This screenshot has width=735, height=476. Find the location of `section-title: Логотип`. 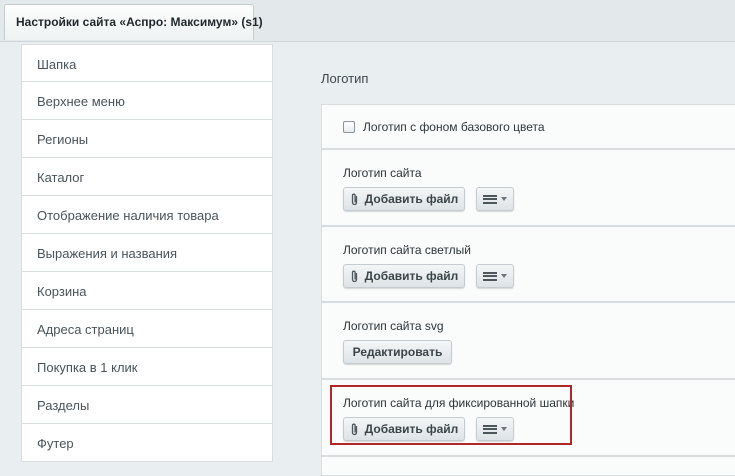

section-title: Логотип is located at coordinates (345, 78).